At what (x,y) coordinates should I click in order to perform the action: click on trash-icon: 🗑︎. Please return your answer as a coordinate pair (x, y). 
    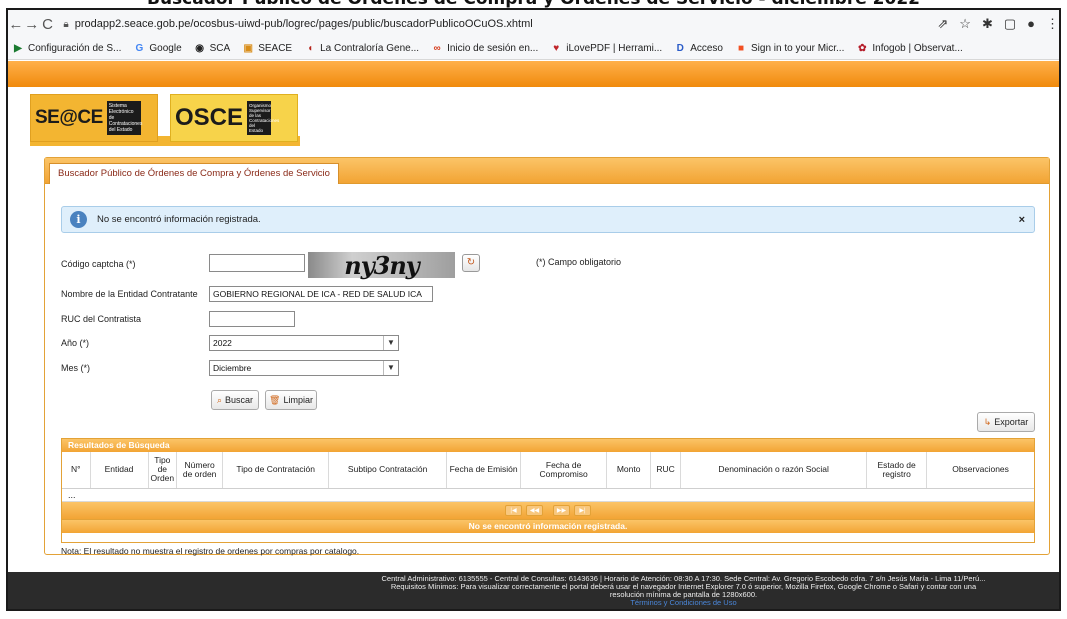
    Looking at the image, I should click on (275, 399).